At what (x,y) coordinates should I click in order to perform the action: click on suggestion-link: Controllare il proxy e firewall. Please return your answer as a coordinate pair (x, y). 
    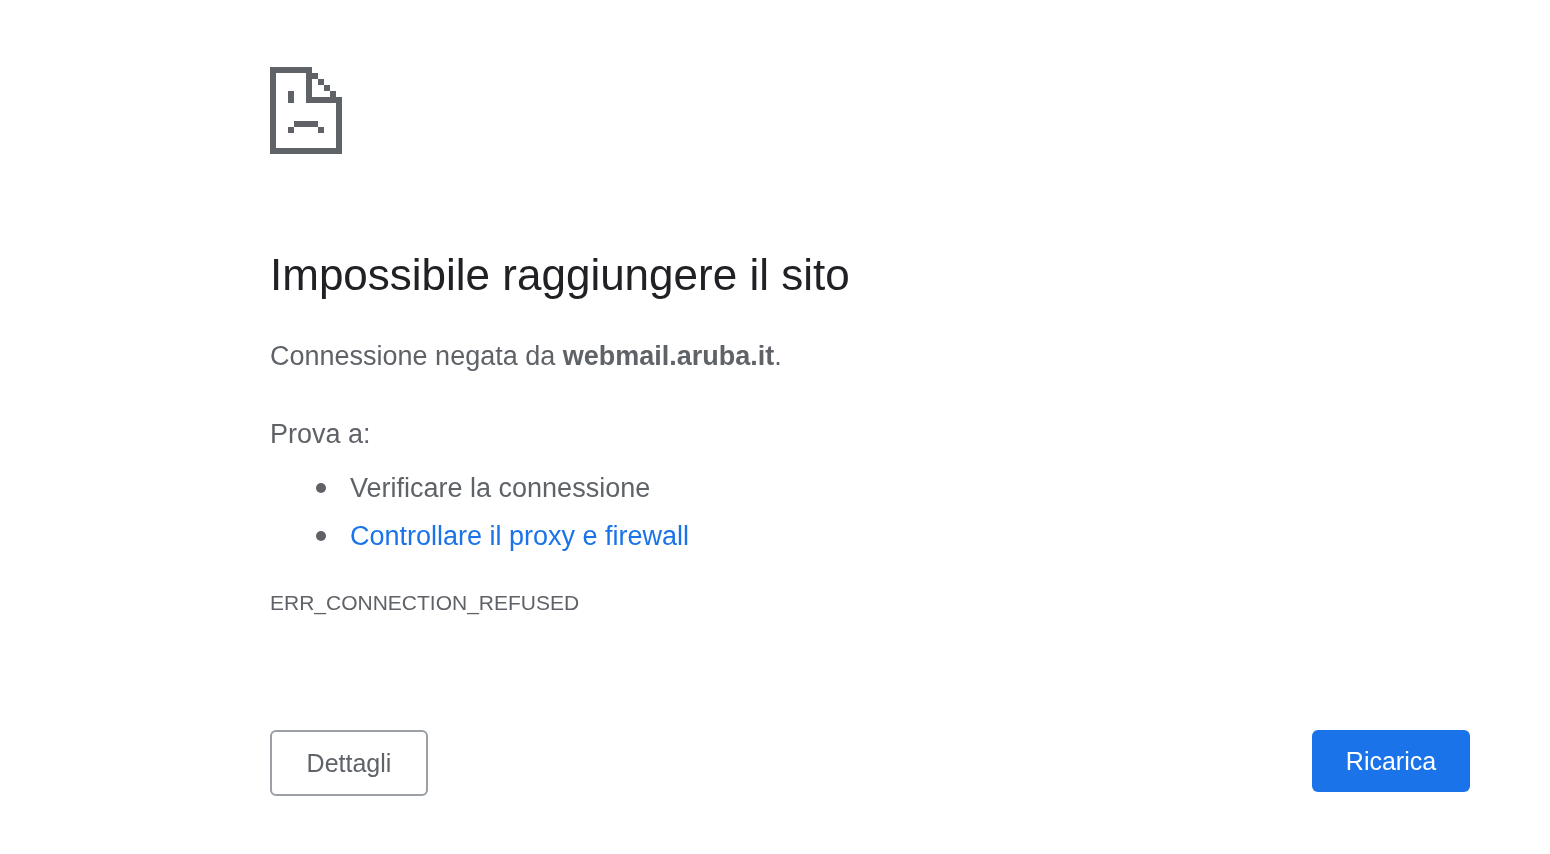
    Looking at the image, I should click on (520, 536).